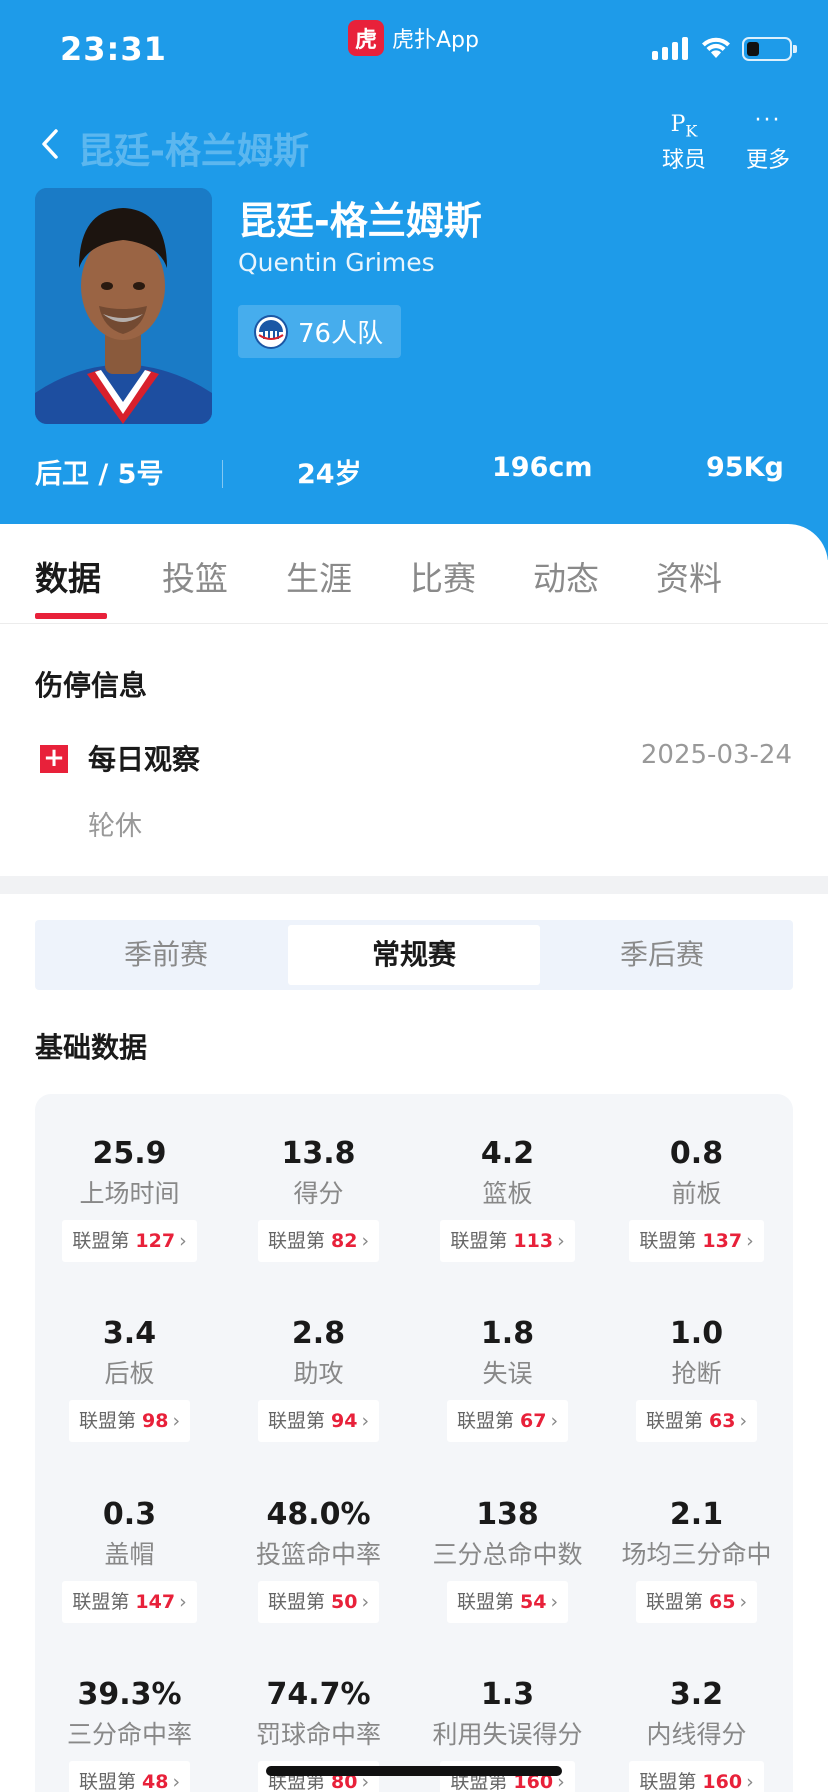 The height and width of the screenshot is (1792, 828). Describe the element at coordinates (696, 1333) in the screenshot. I see `stat-value: 1.0` at that location.